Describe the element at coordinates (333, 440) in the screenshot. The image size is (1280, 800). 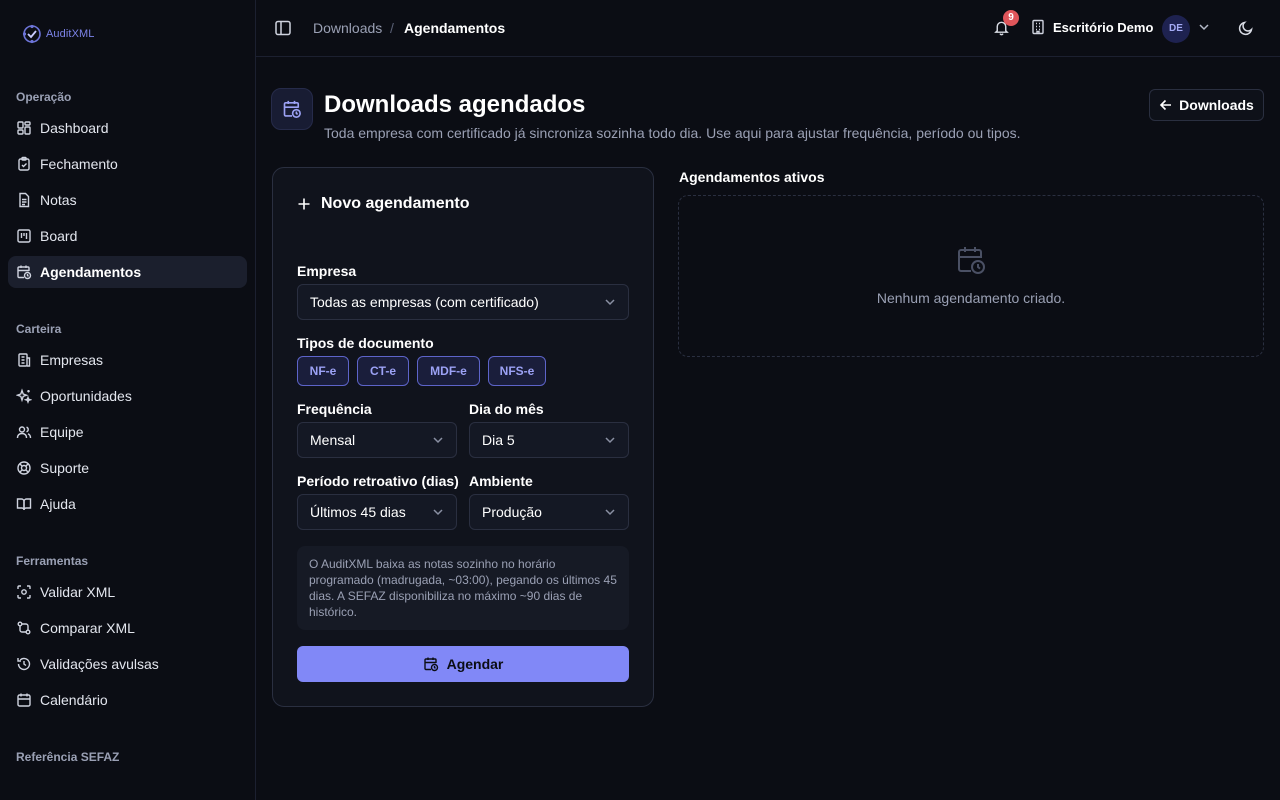
I see `frequency-select-value: Mensal` at that location.